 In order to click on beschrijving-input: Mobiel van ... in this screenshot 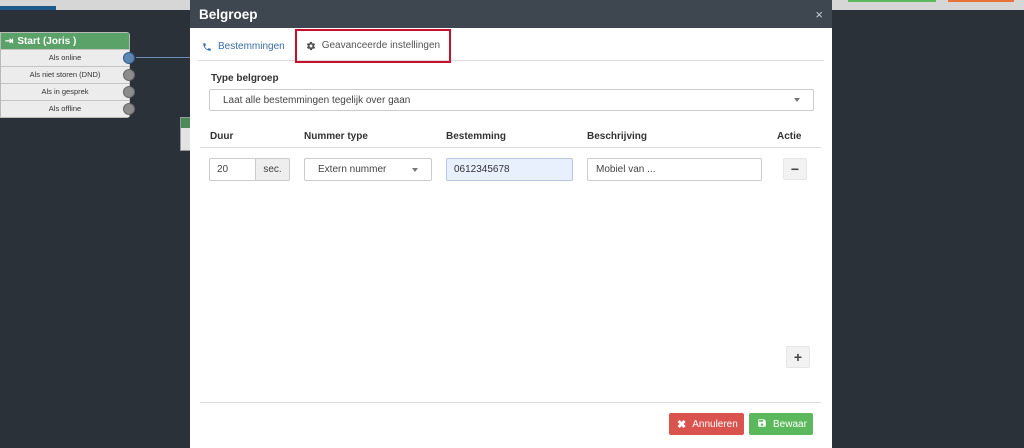, I will do `click(674, 169)`.